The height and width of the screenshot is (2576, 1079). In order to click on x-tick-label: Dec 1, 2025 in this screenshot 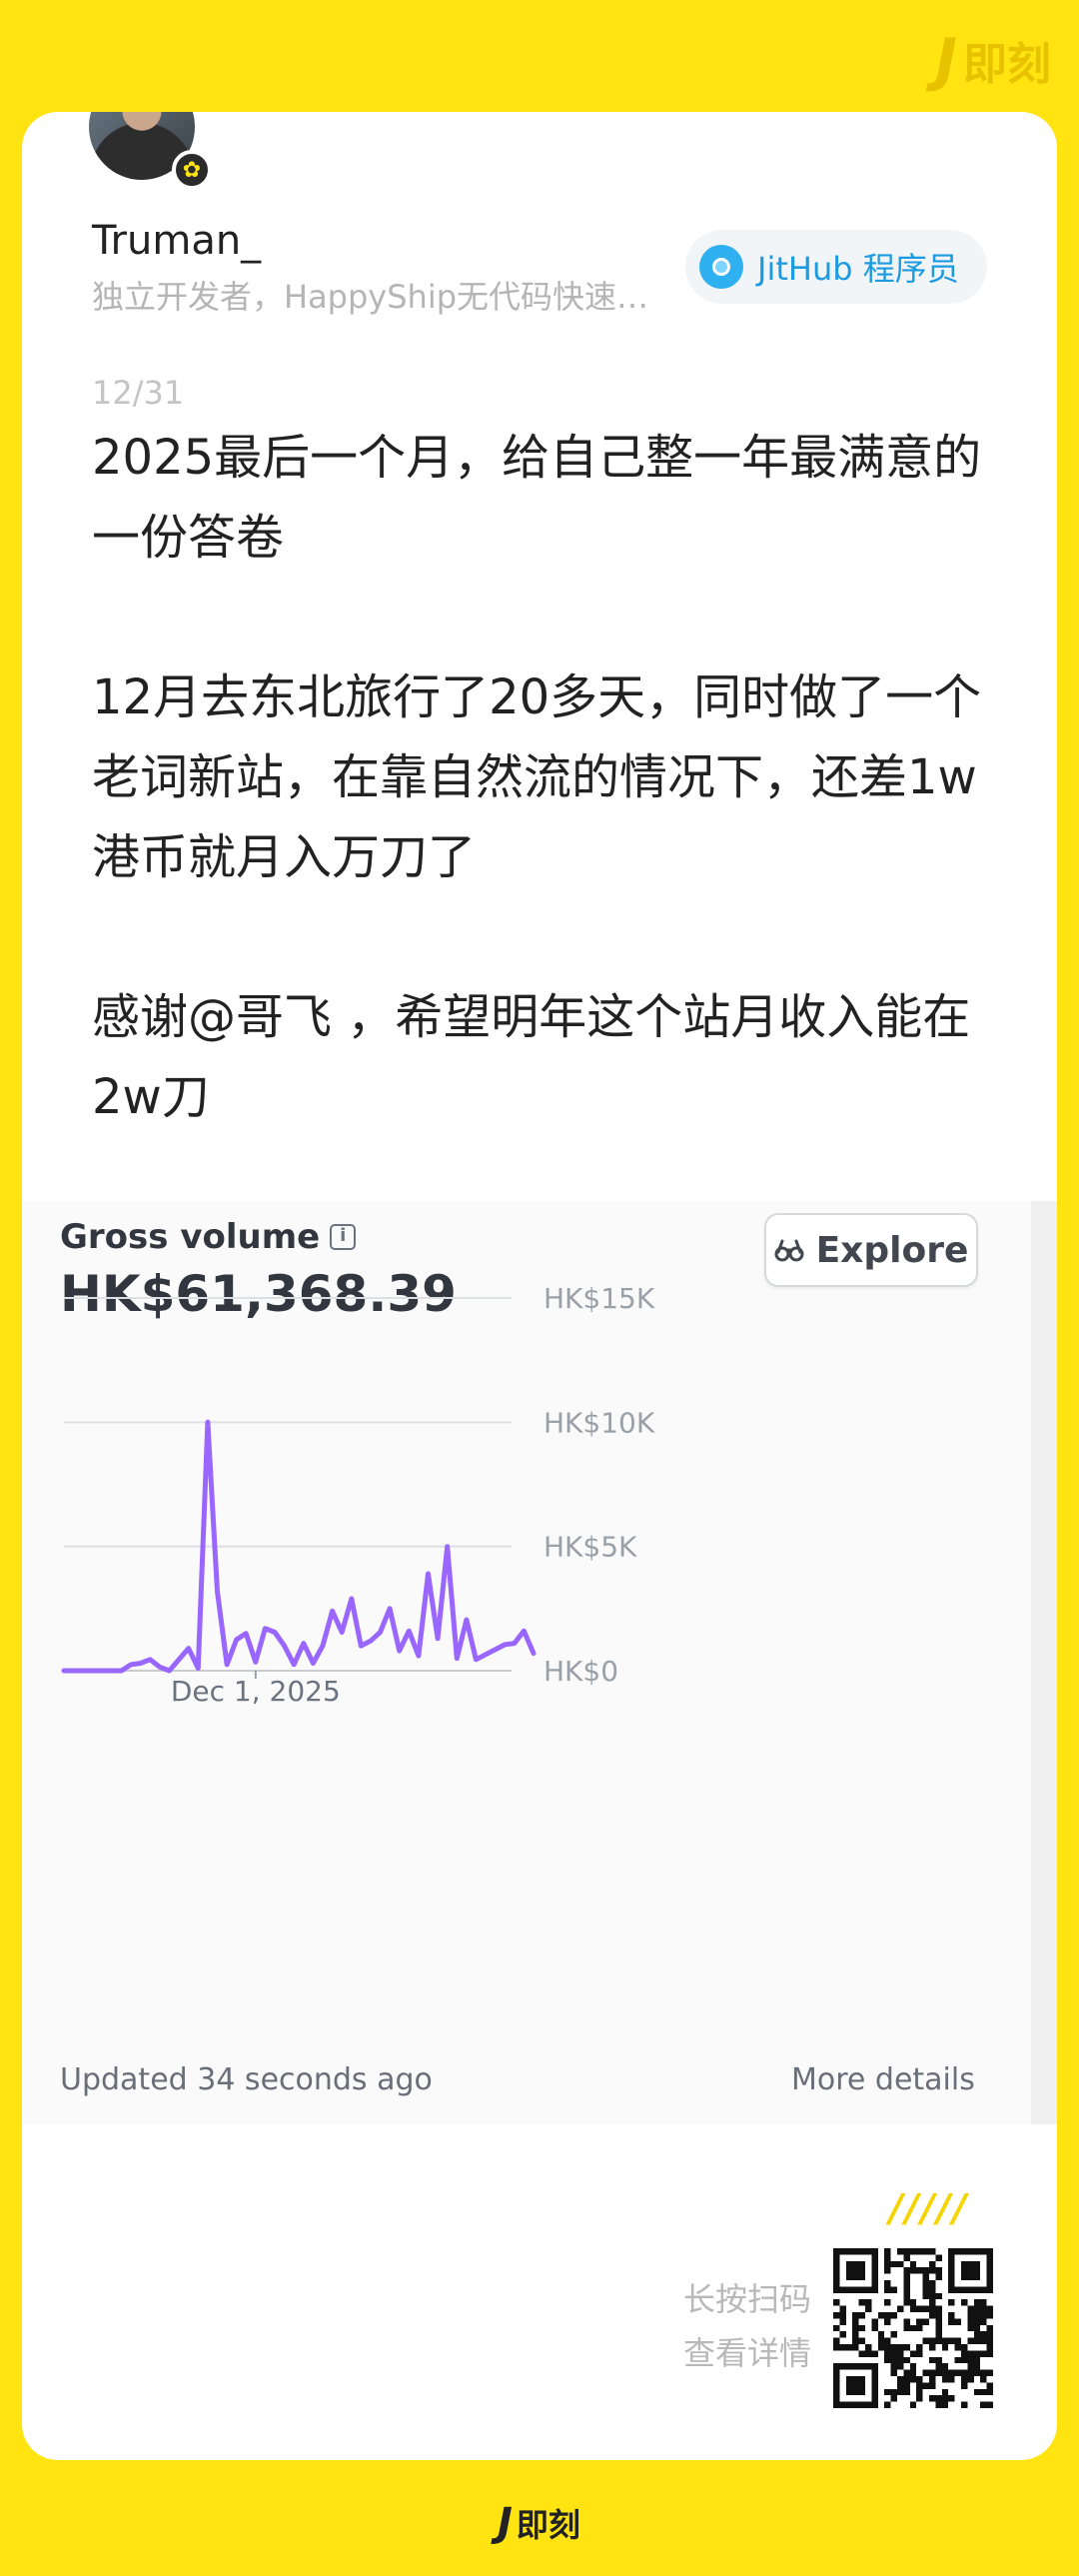, I will do `click(256, 1691)`.